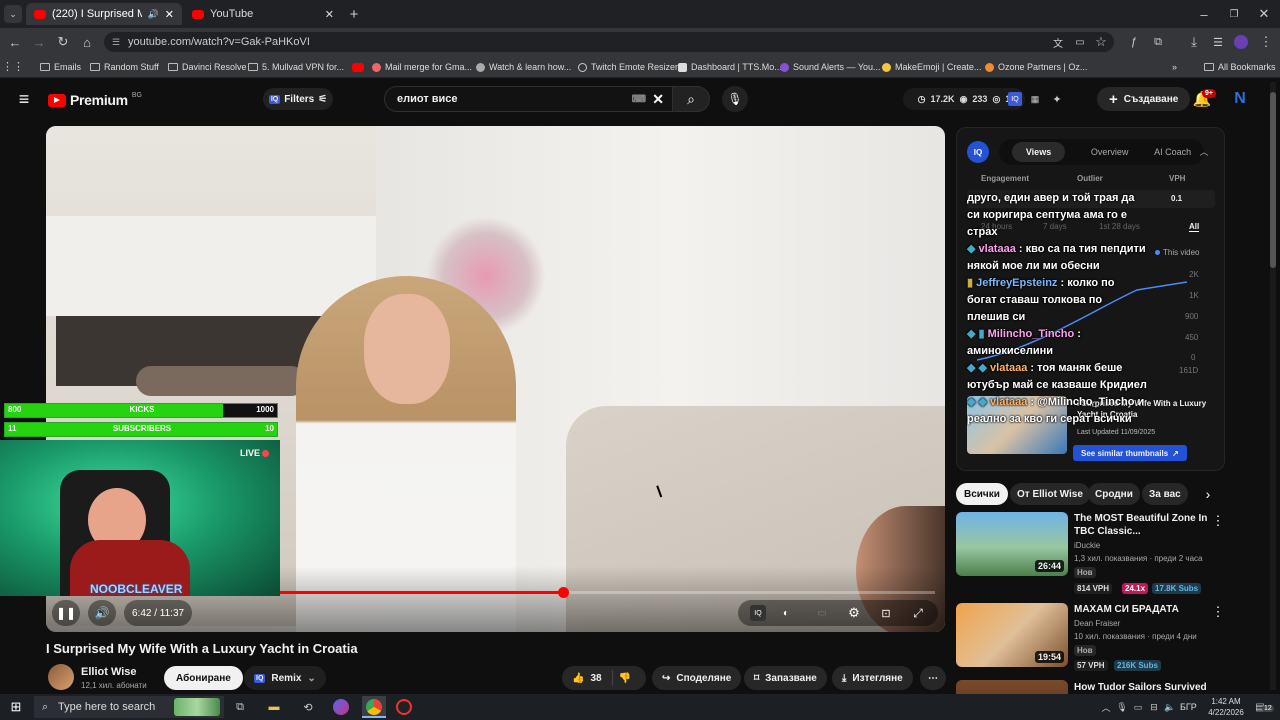 This screenshot has width=1280, height=720. I want to click on bookmark-emails: Emails, so click(60, 67).